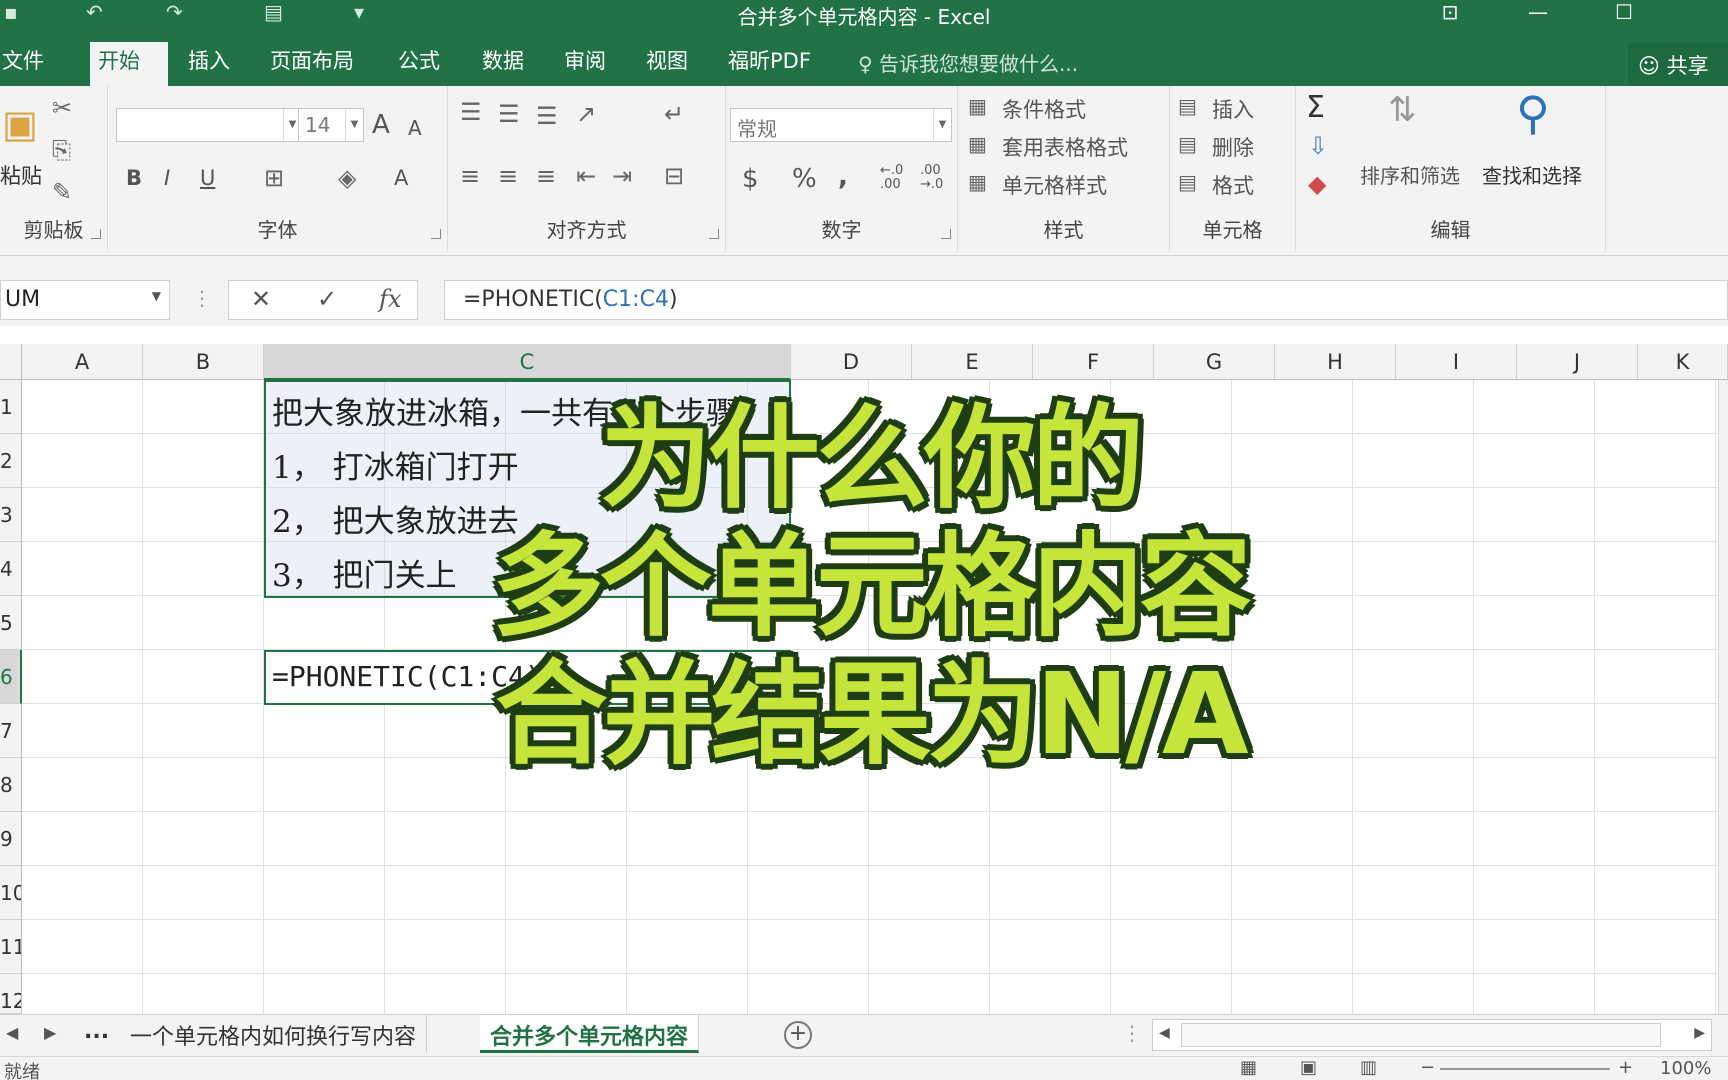 Image resolution: width=1728 pixels, height=1080 pixels. I want to click on merge-center-icon: ⊟, so click(674, 176).